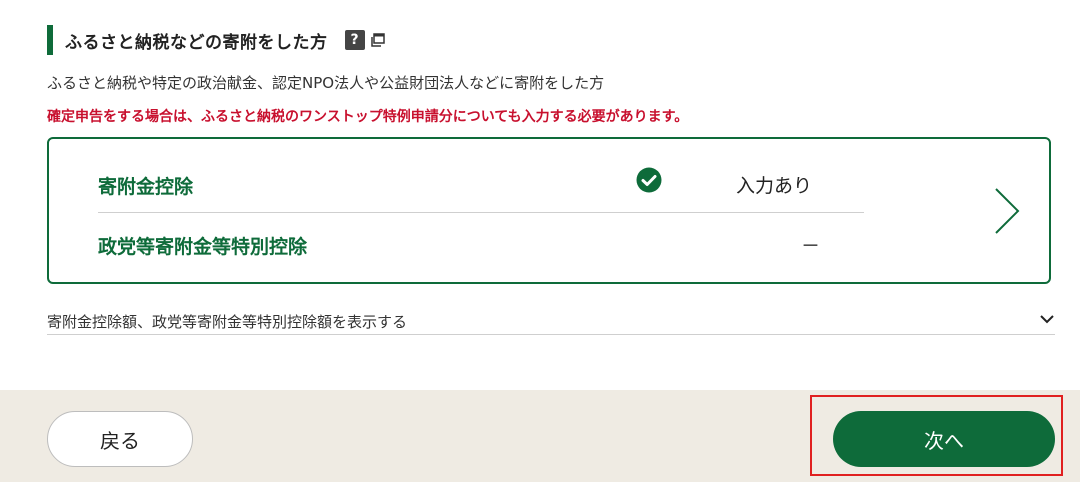 The height and width of the screenshot is (482, 1080). What do you see at coordinates (146, 187) in the screenshot?
I see `donation-deduction-label: 寄附金控除` at bounding box center [146, 187].